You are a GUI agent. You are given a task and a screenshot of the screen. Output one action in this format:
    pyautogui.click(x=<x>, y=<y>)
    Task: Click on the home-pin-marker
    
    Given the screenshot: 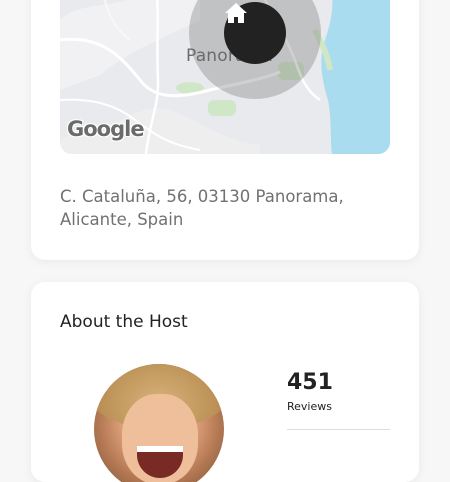 What is the action you would take?
    pyautogui.click(x=255, y=33)
    